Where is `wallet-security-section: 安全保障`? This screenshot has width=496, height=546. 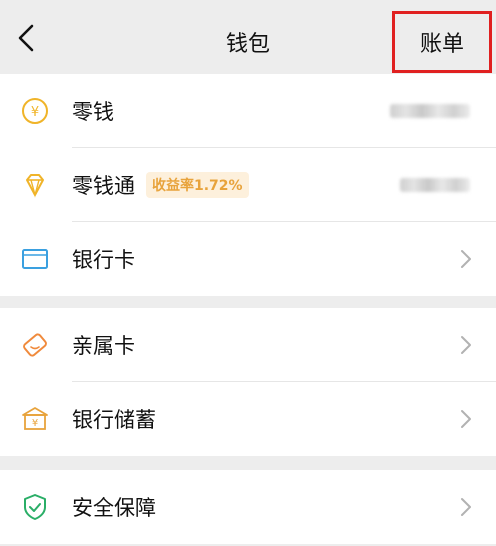
wallet-security-section: 安全保障 is located at coordinates (248, 507).